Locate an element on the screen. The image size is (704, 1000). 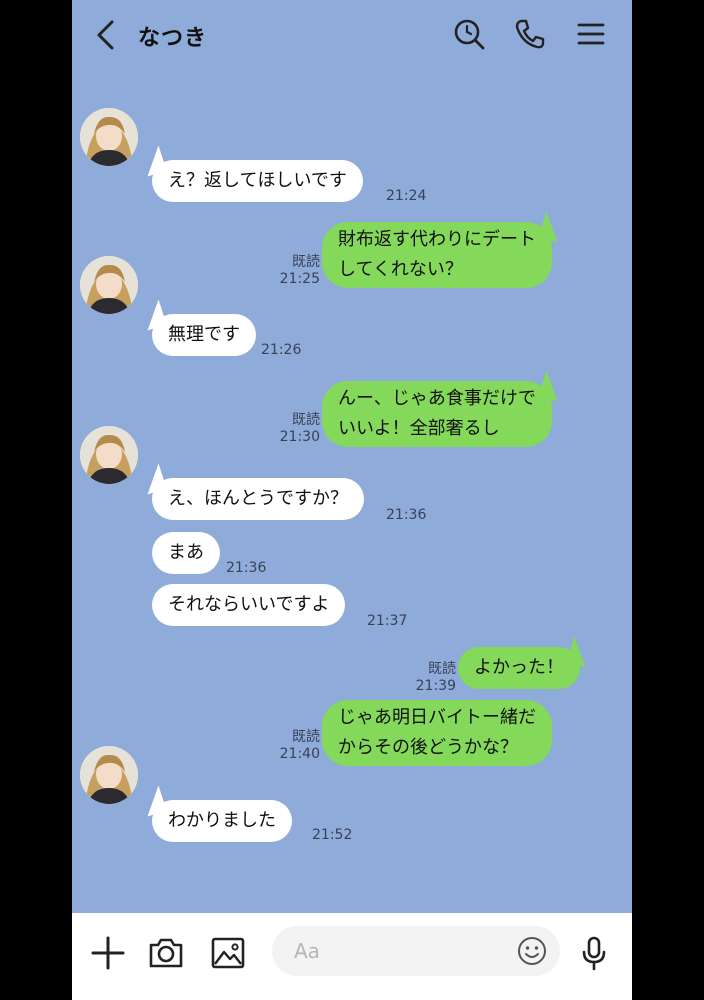
outgoing-message-bubble: じゃあ明日バイトー緒だ からその後どうかな？ is located at coordinates (437, 733).